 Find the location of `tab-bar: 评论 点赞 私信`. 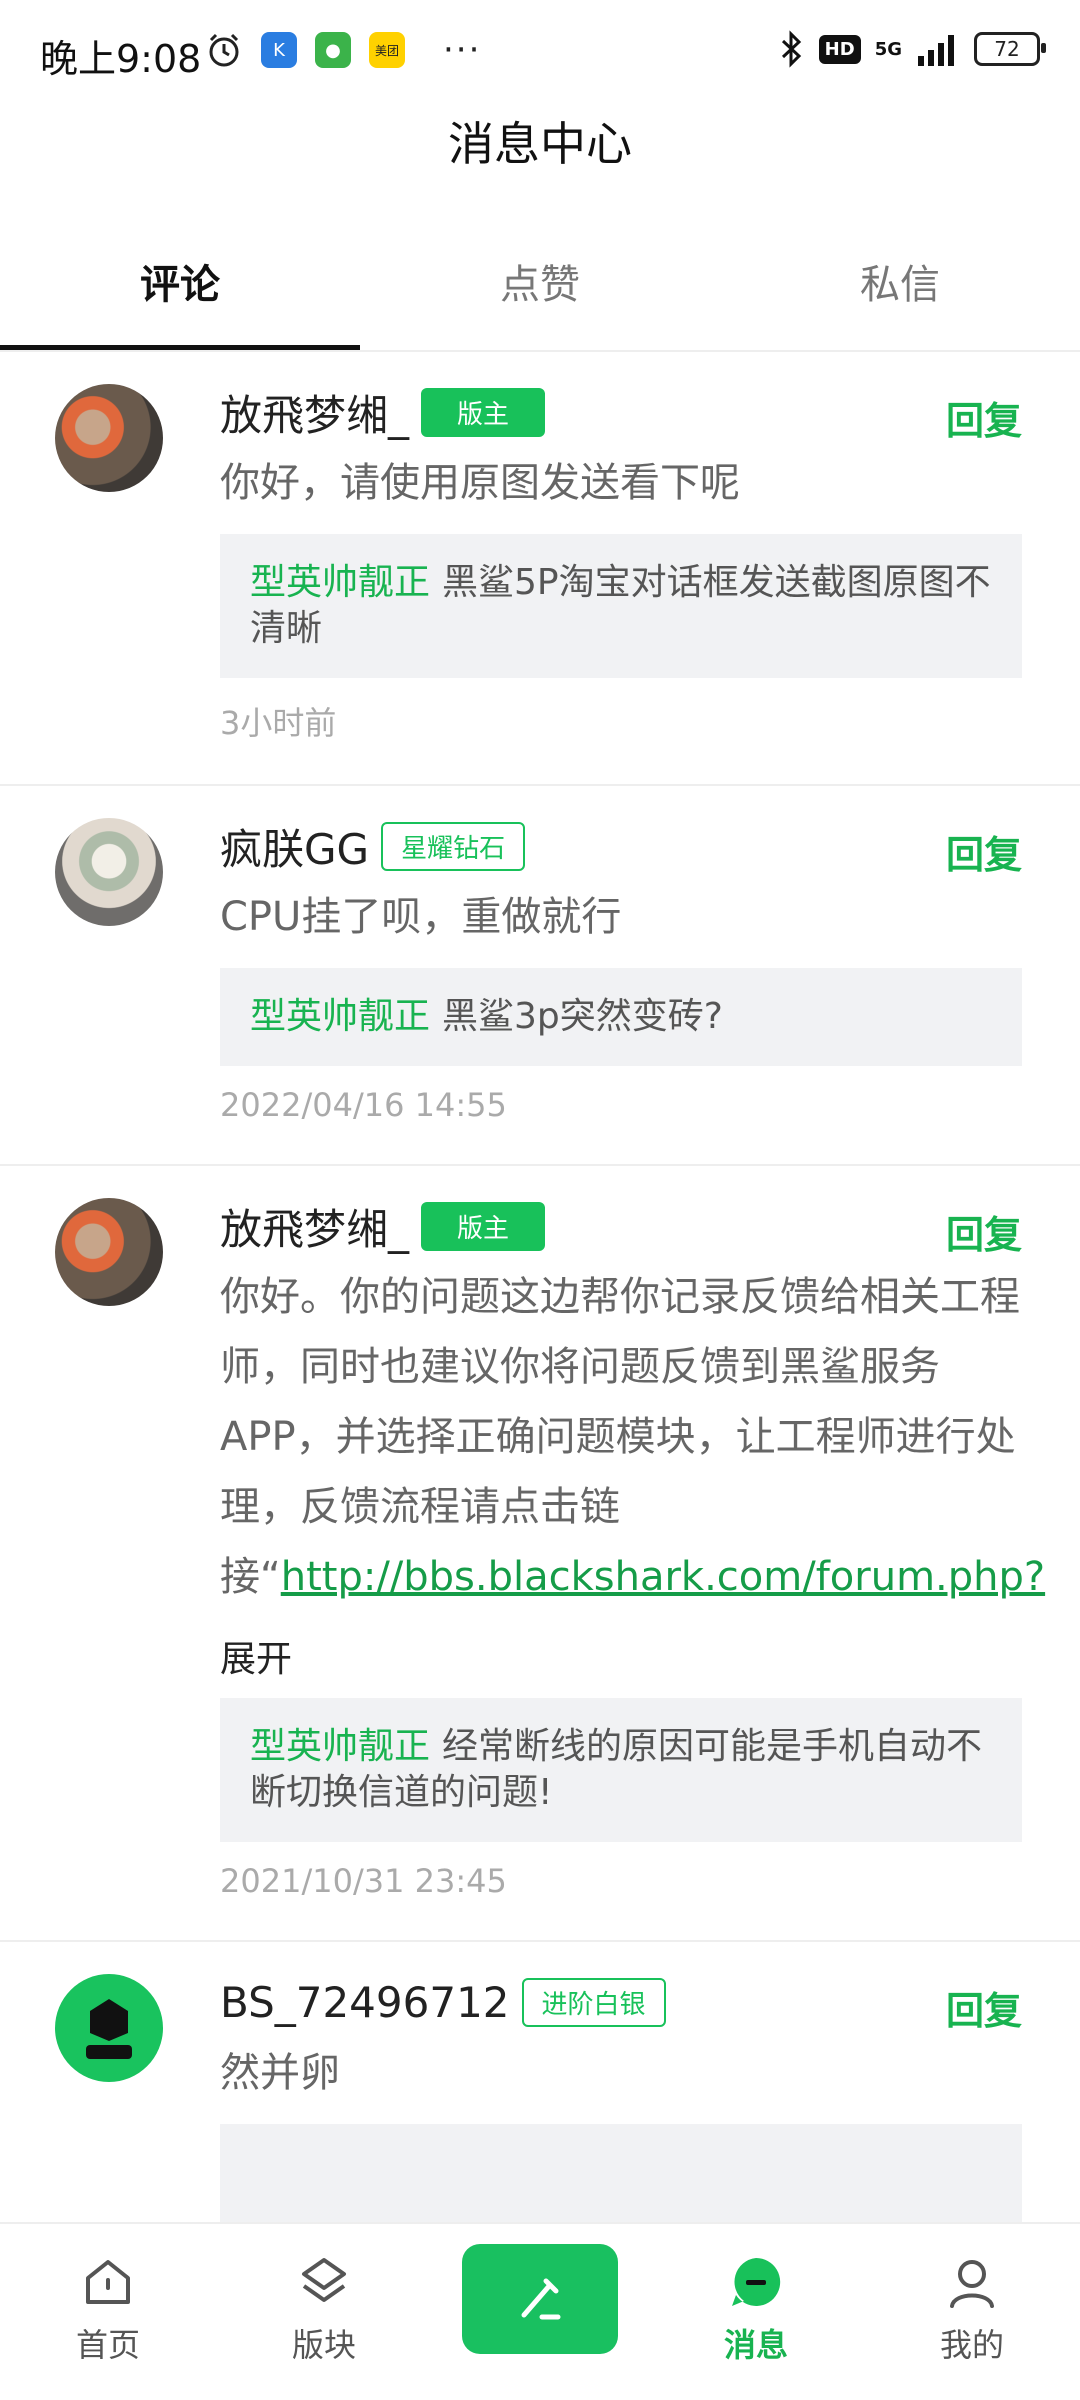

tab-bar: 评论 点赞 私信 is located at coordinates (540, 290).